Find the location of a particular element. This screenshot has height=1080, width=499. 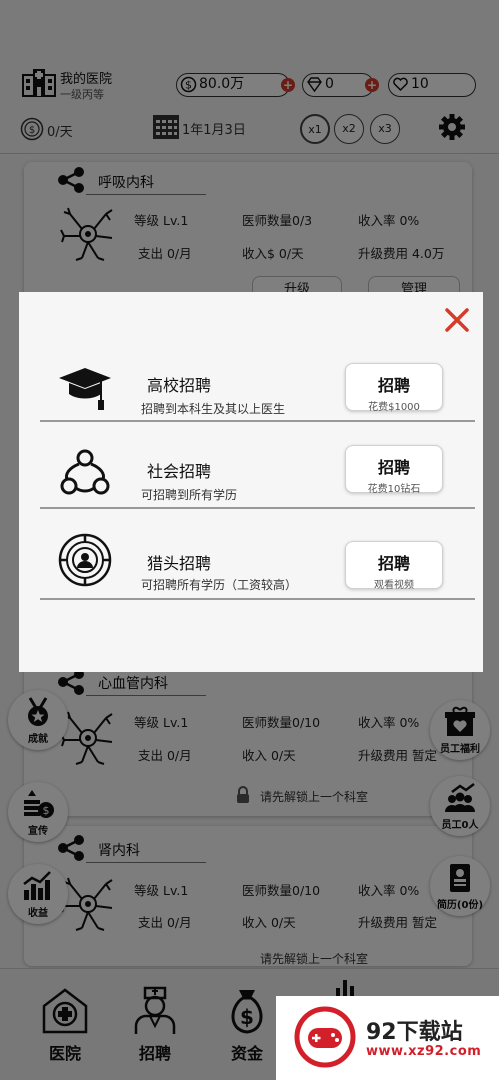

graduation-cap-icon is located at coordinates (85, 389).